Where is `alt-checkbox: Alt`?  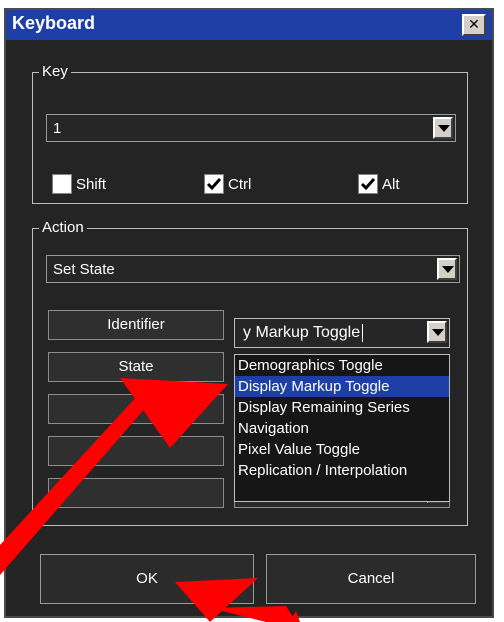 alt-checkbox: Alt is located at coordinates (379, 184).